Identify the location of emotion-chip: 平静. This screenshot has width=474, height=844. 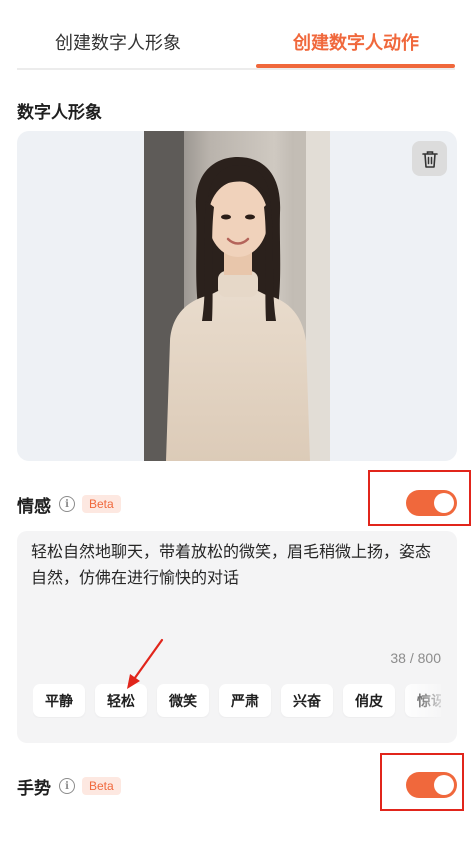
(59, 700).